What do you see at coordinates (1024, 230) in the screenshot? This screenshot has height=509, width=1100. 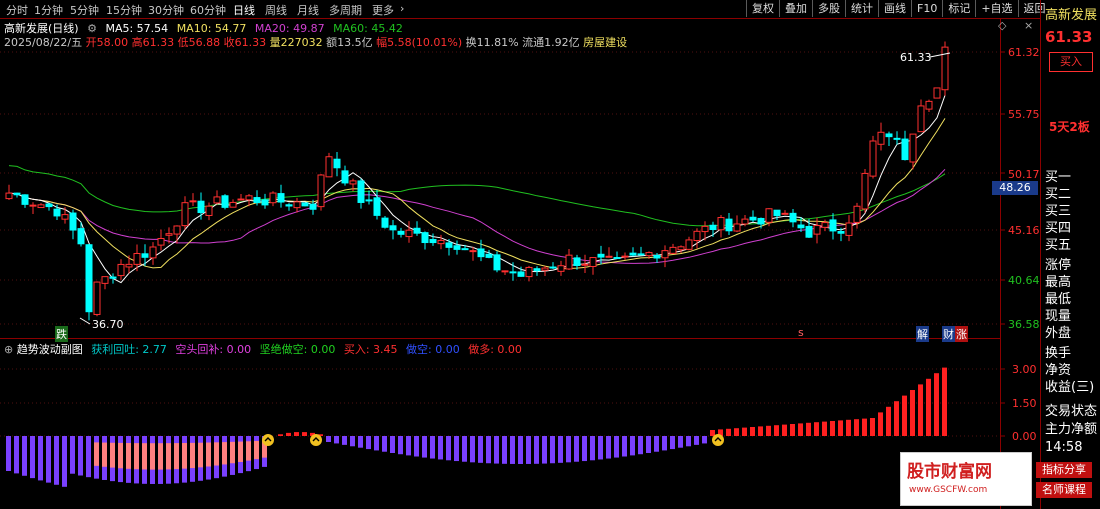 I see `axis-label: 45.16` at bounding box center [1024, 230].